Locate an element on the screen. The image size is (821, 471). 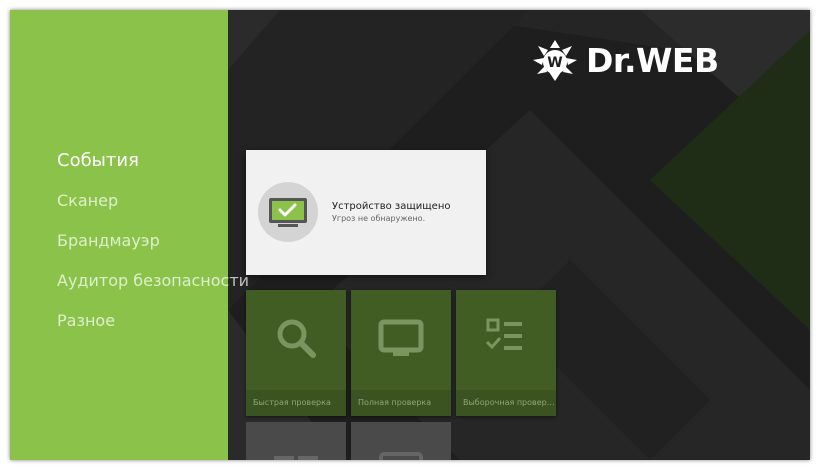
tile-label: Быстрая проверка is located at coordinates (296, 403).